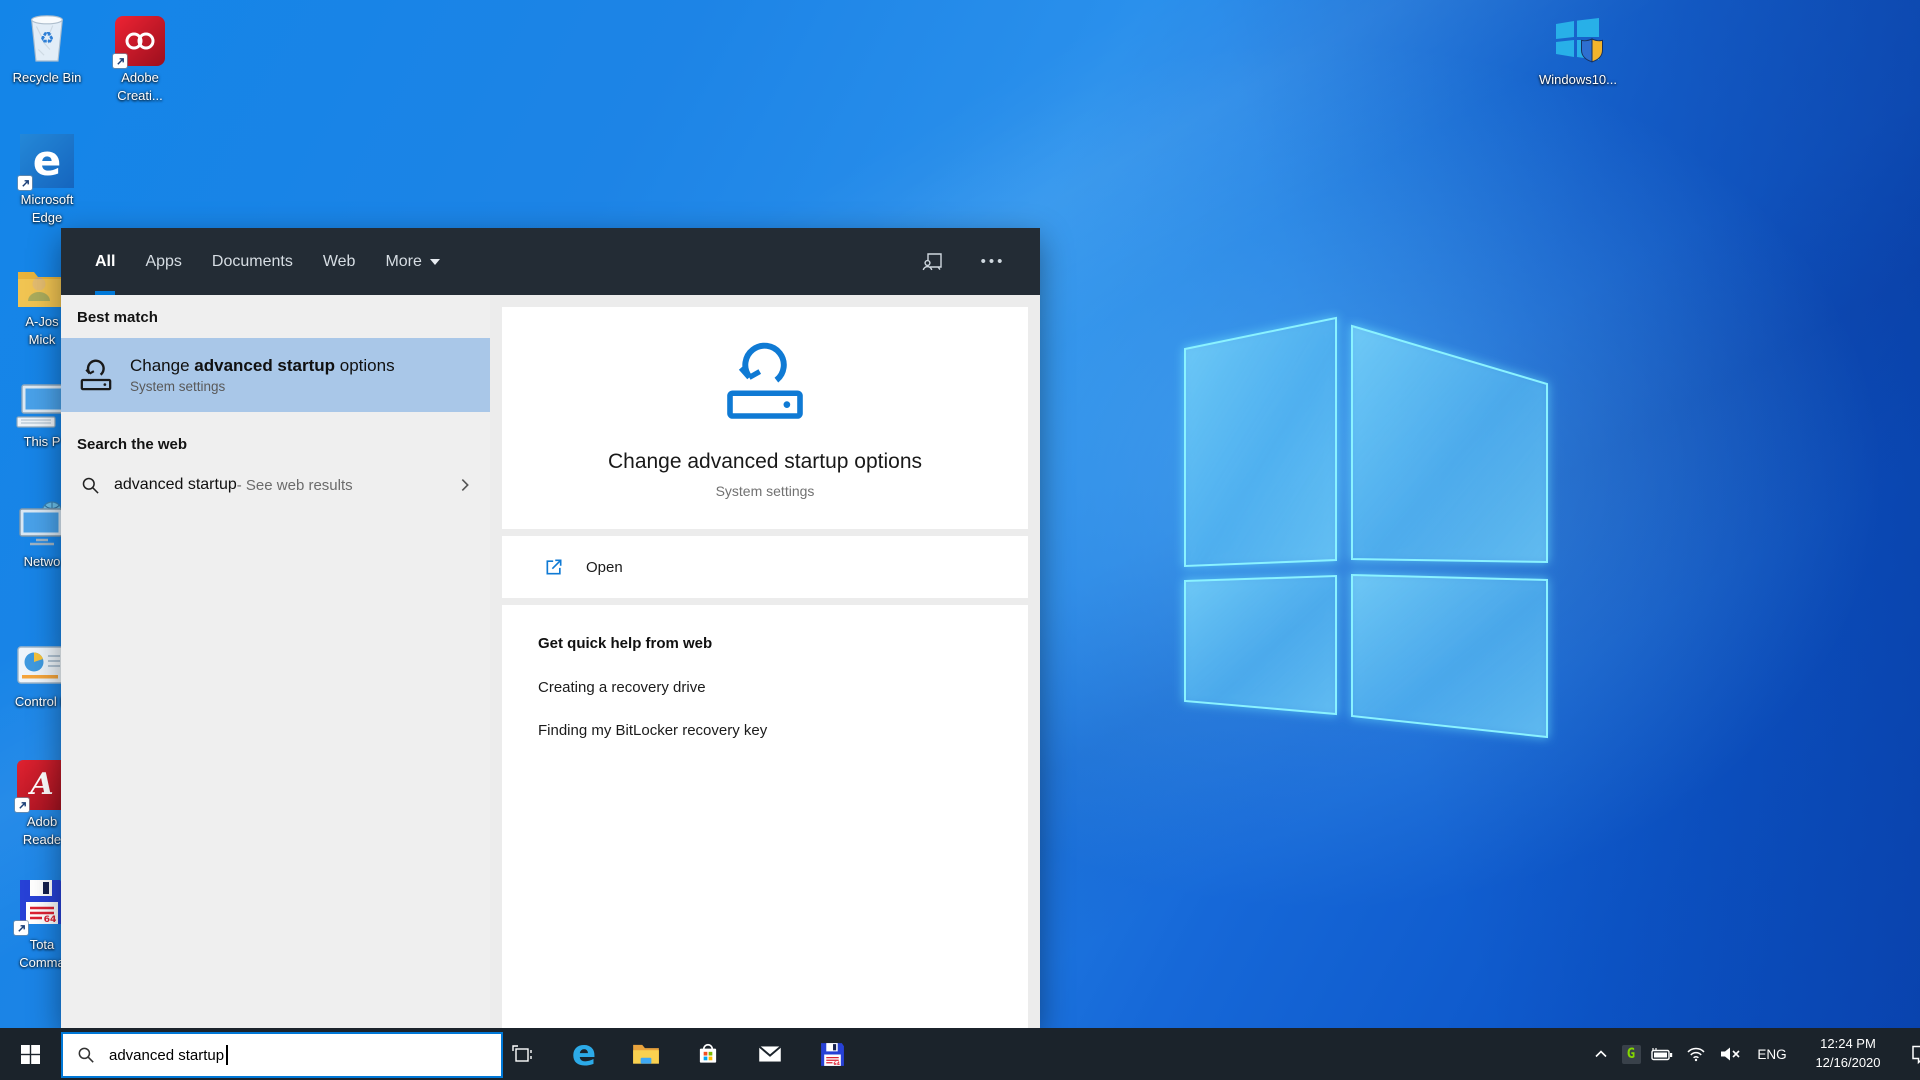 The image size is (1920, 1080). I want to click on feedback-icon, so click(932, 261).